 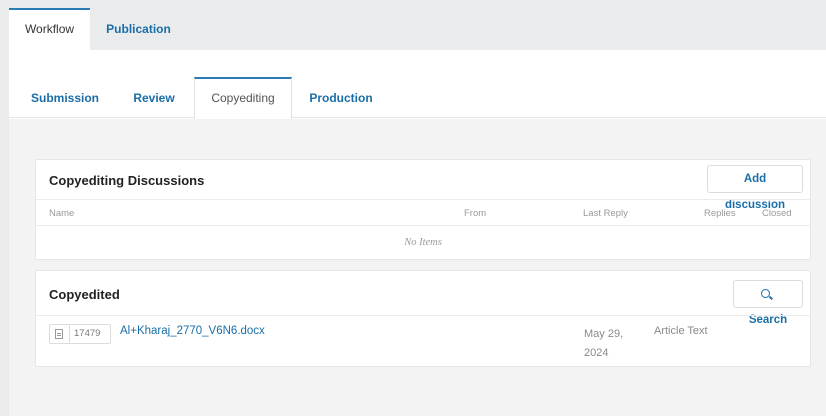 I want to click on tab-copyediting: Copyediting, so click(x=243, y=98).